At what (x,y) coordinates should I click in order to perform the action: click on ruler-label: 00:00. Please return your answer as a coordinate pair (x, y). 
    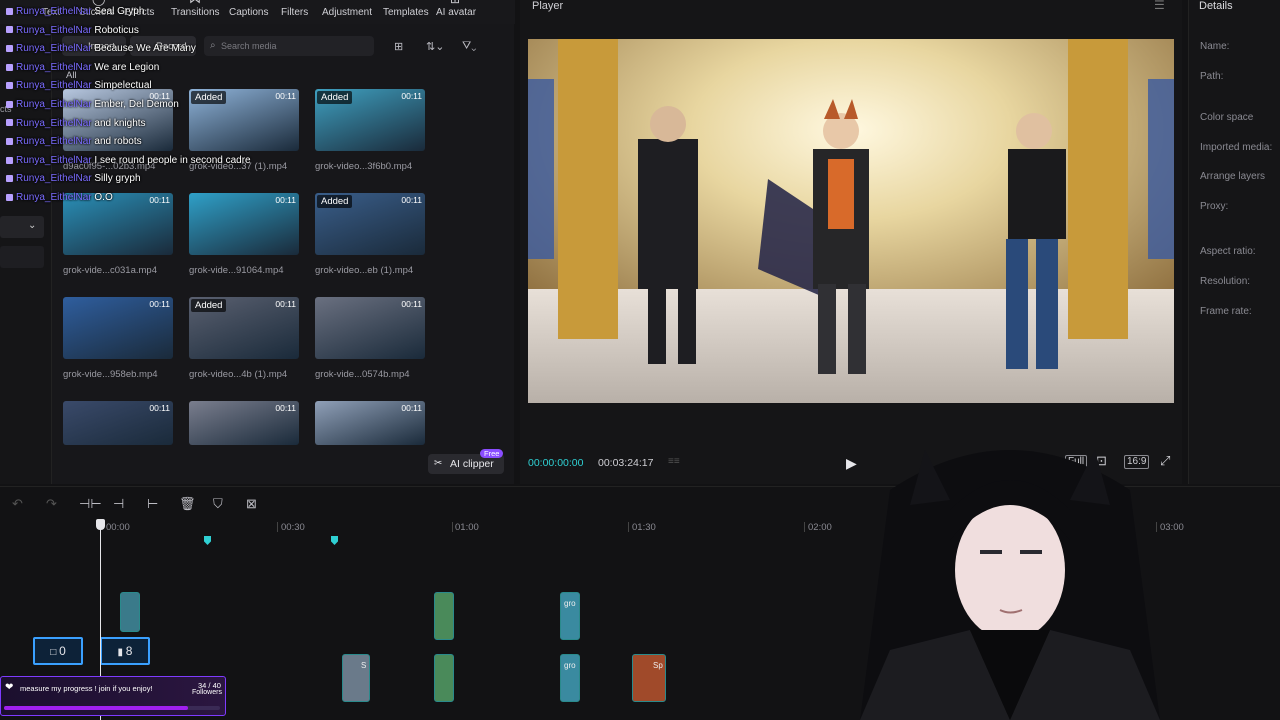
    Looking at the image, I should click on (118, 527).